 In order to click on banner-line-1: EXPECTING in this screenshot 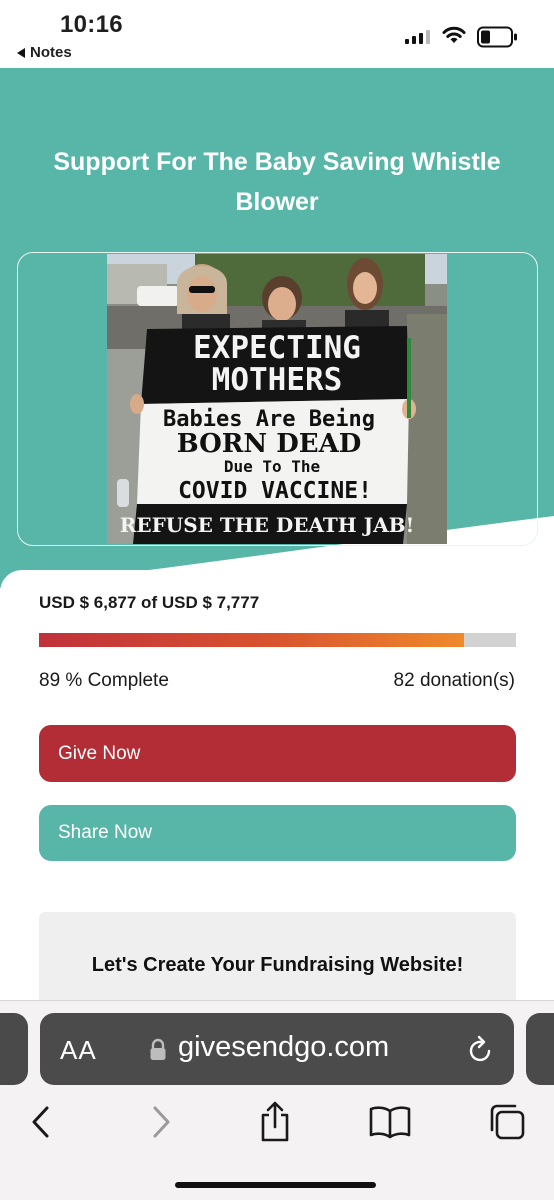, I will do `click(277, 348)`.